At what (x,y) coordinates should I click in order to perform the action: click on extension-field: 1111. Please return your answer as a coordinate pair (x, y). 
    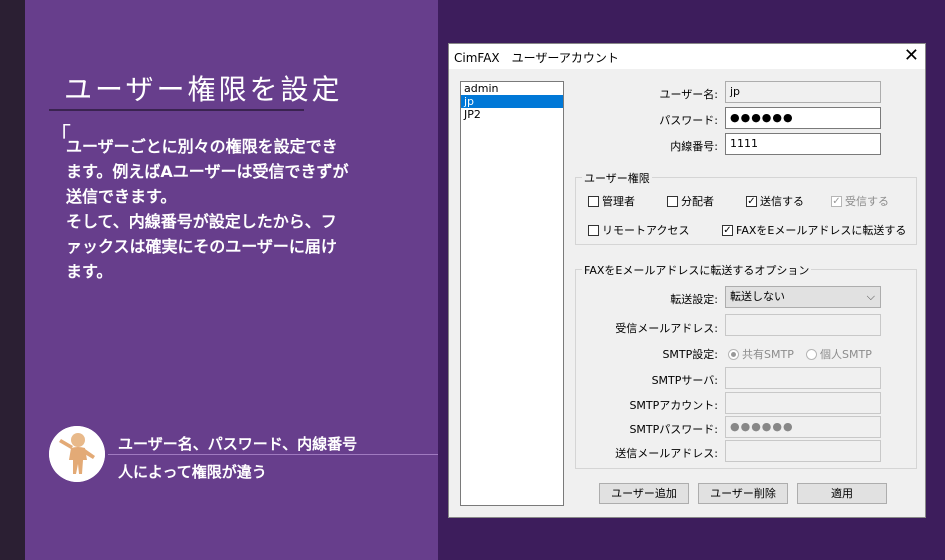
    Looking at the image, I should click on (803, 144).